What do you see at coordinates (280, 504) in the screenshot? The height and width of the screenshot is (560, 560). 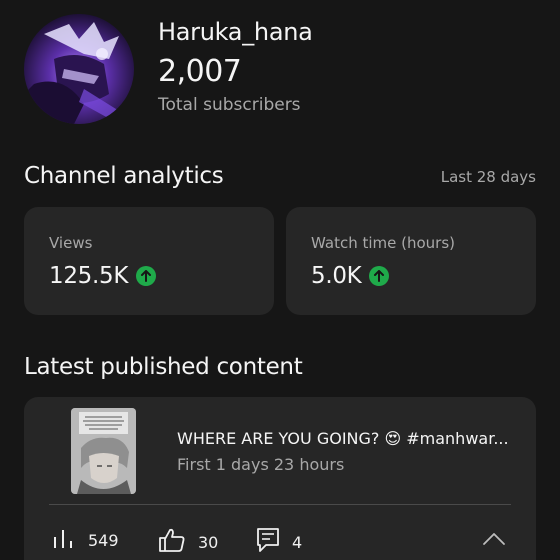 I see `divider` at bounding box center [280, 504].